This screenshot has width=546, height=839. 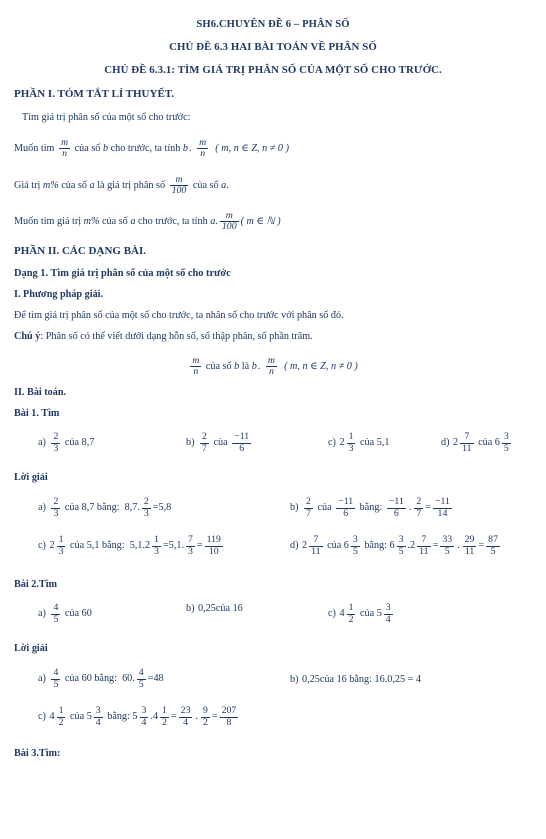 I want to click on solution-operand-1: 6 3 5 .2 7 11, so click(x=410, y=545).